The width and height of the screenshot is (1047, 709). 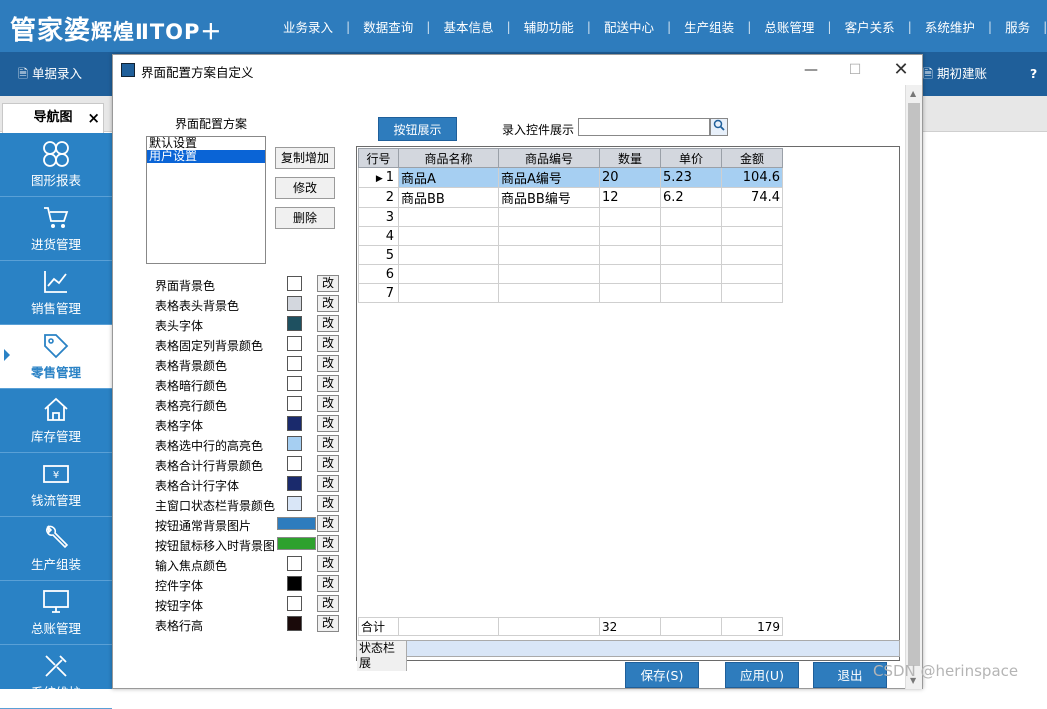 What do you see at coordinates (448, 197) in the screenshot?
I see `table-cell: 商品BB` at bounding box center [448, 197].